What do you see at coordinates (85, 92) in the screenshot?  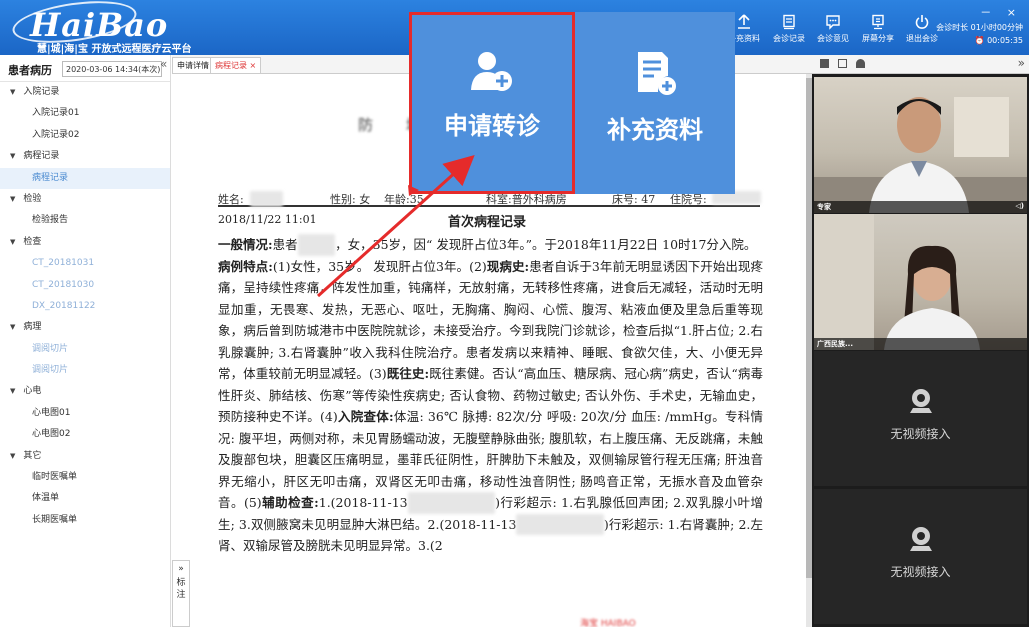 I see `tree-group: ▼ 入院记录` at bounding box center [85, 92].